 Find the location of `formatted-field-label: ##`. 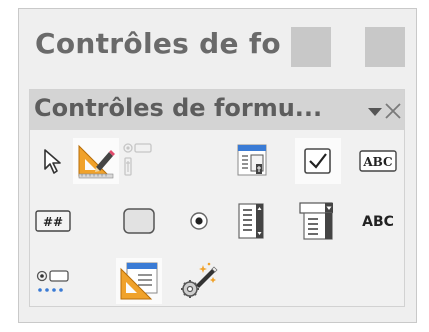

formatted-field-label: ## is located at coordinates (53, 222).